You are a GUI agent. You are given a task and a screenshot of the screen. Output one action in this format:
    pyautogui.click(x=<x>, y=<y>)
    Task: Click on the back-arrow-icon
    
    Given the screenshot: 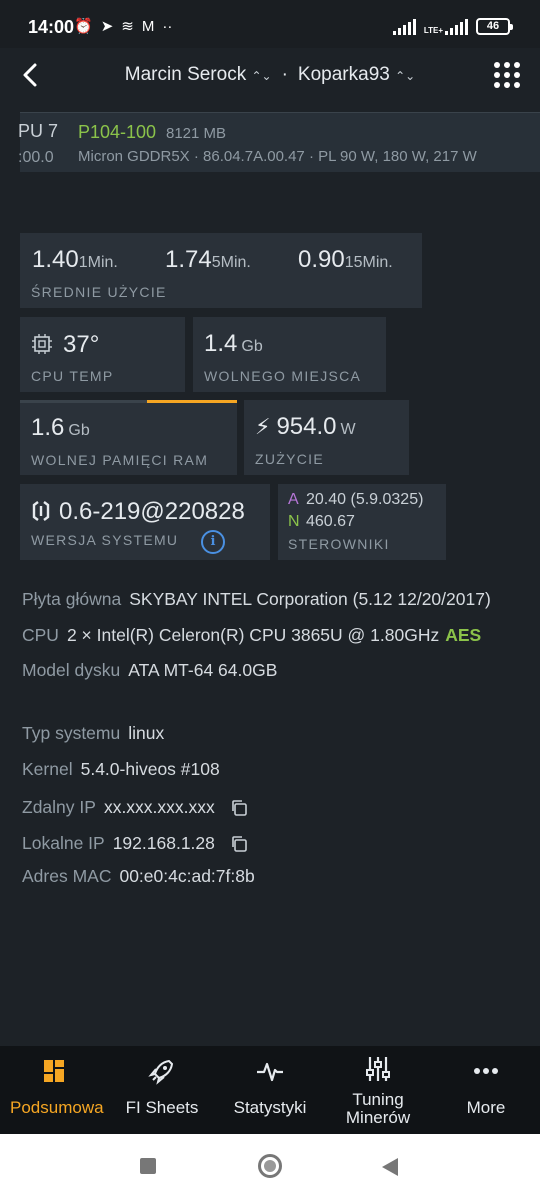 What is the action you would take?
    pyautogui.click(x=30, y=75)
    